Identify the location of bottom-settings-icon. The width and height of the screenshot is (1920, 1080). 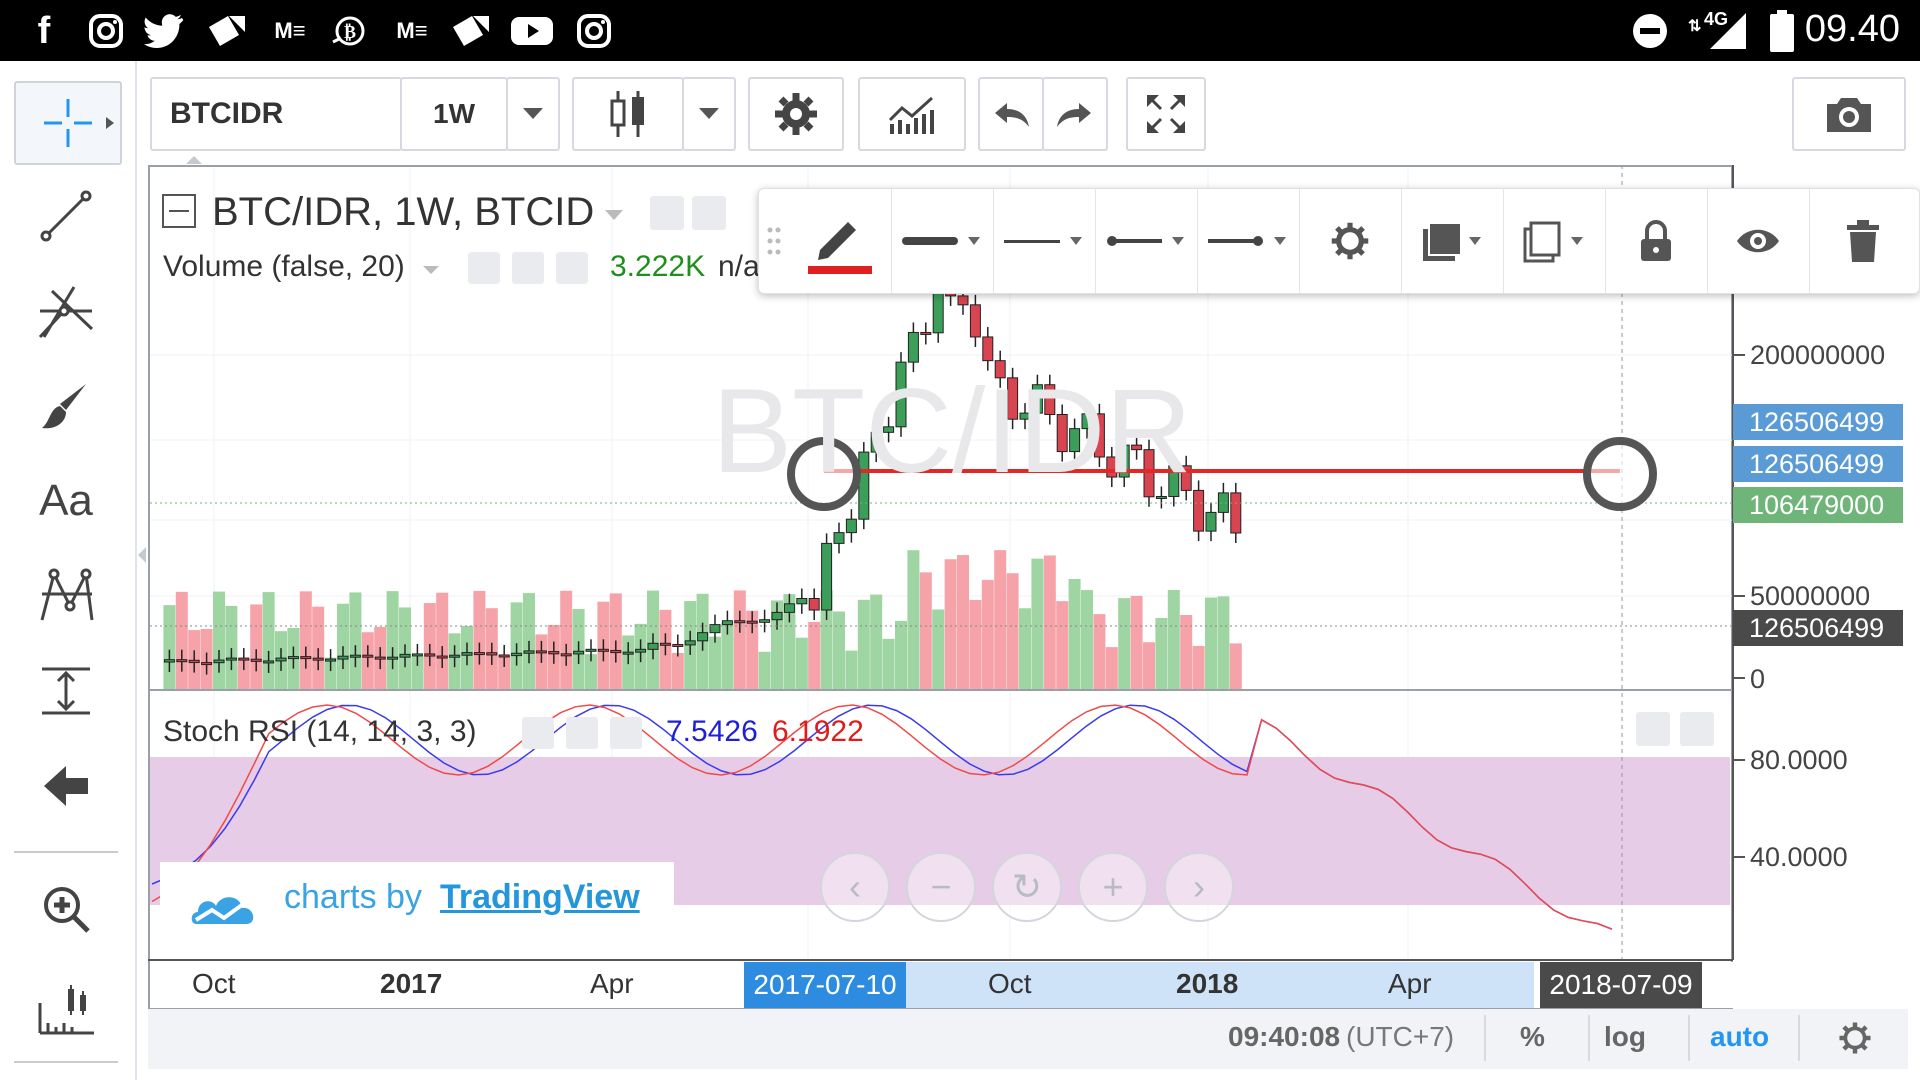
(1855, 1038).